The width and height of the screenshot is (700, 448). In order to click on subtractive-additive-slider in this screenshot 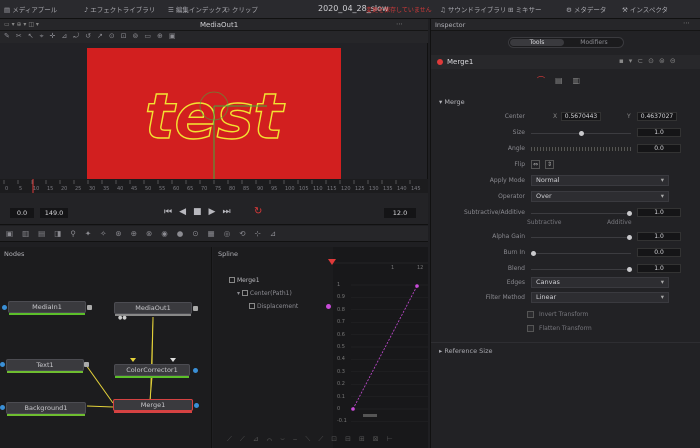, I will do `click(581, 213)`.